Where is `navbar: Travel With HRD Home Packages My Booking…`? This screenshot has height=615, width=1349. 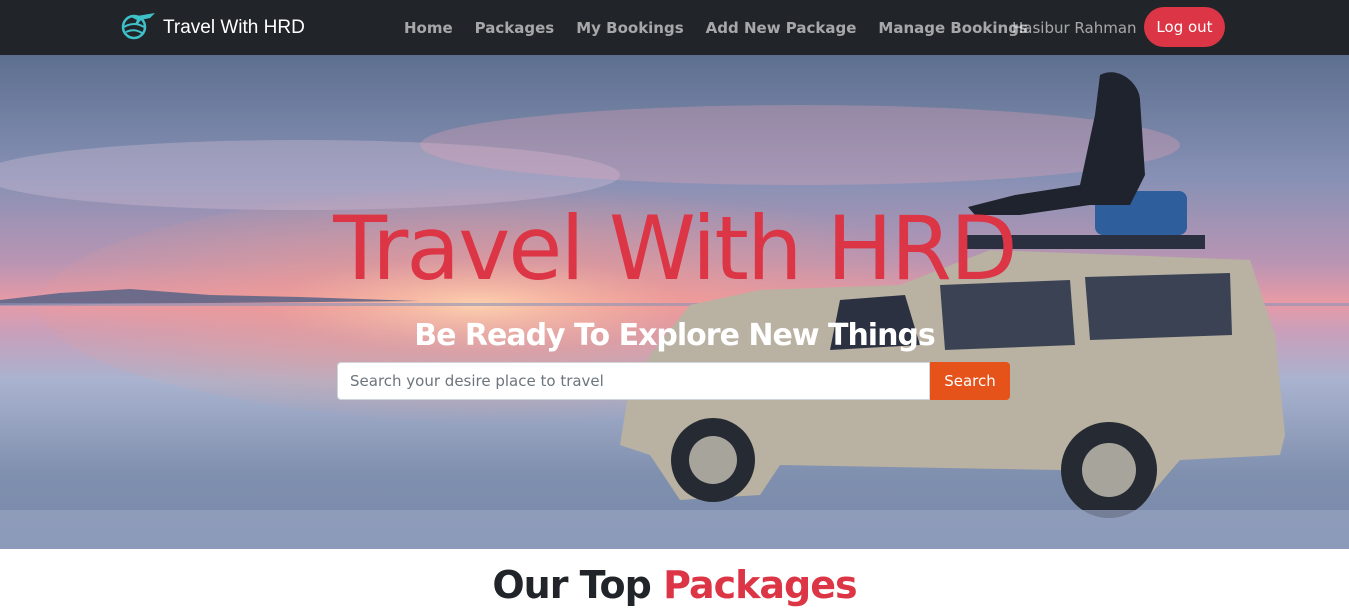
navbar: Travel With HRD Home Packages My Booking… is located at coordinates (674, 27).